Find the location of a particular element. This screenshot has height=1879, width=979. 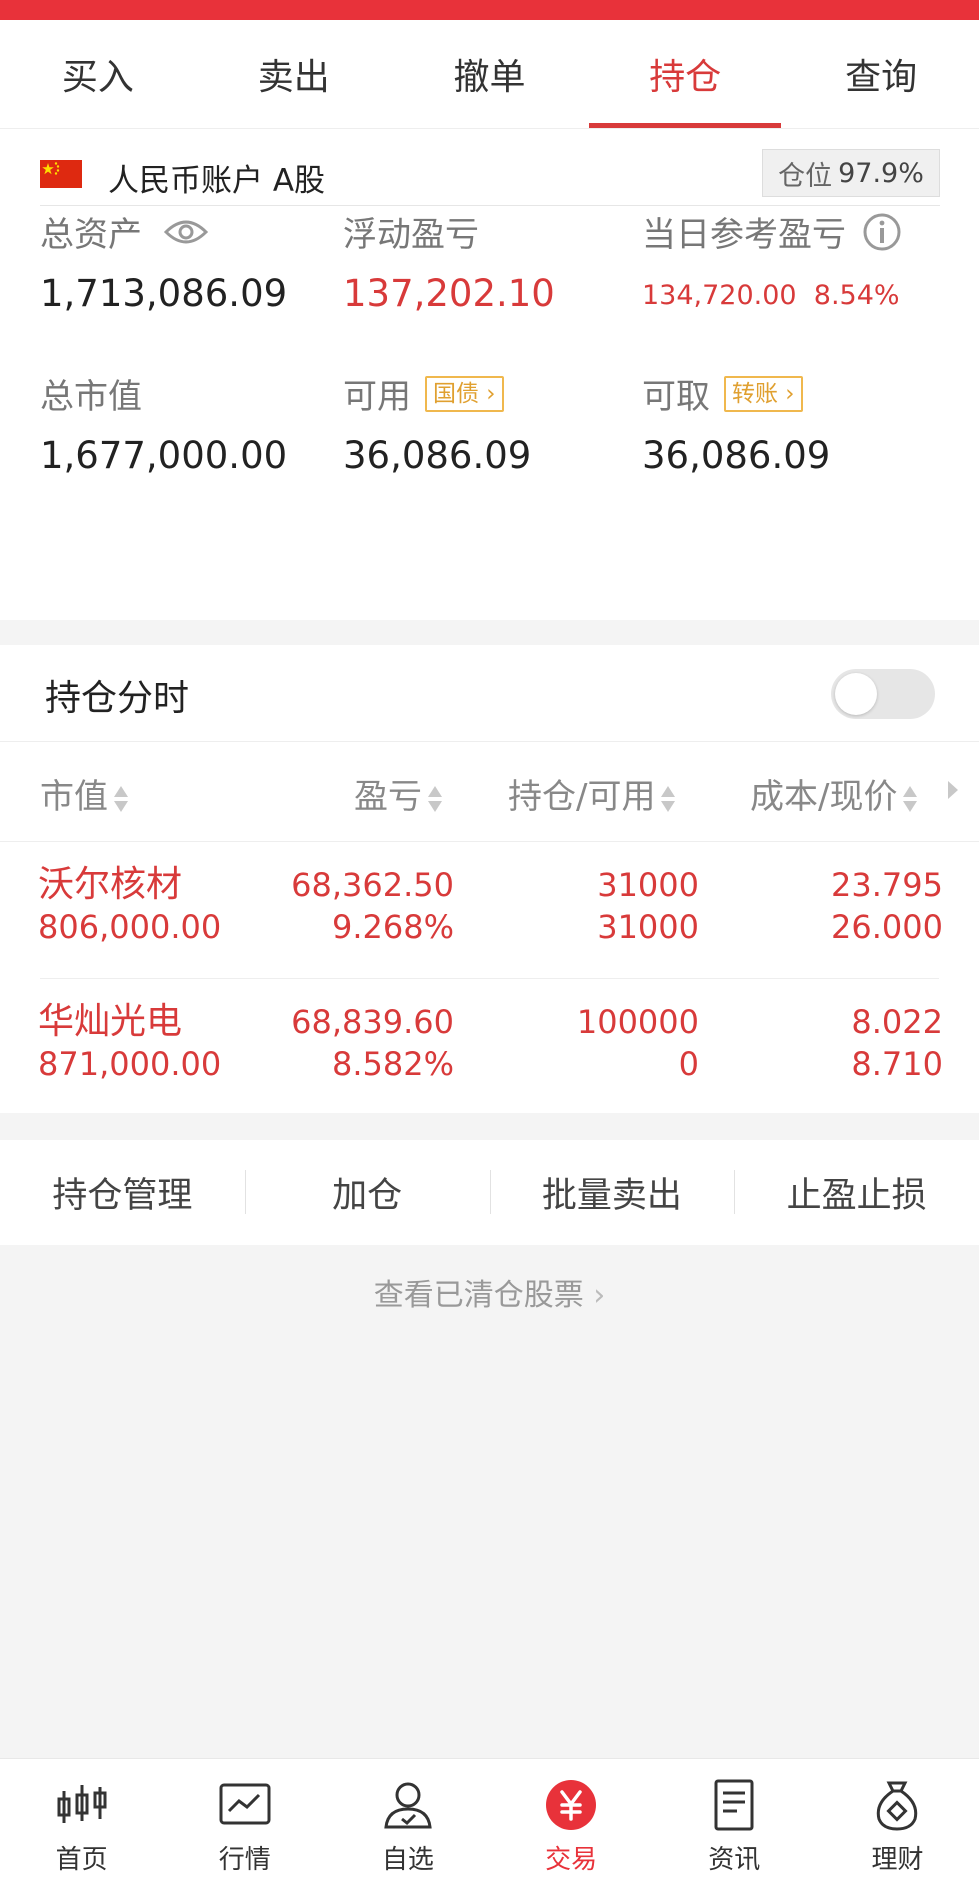

account-selector: 人民币账户 A股 仓位 97.9% is located at coordinates (490, 176).